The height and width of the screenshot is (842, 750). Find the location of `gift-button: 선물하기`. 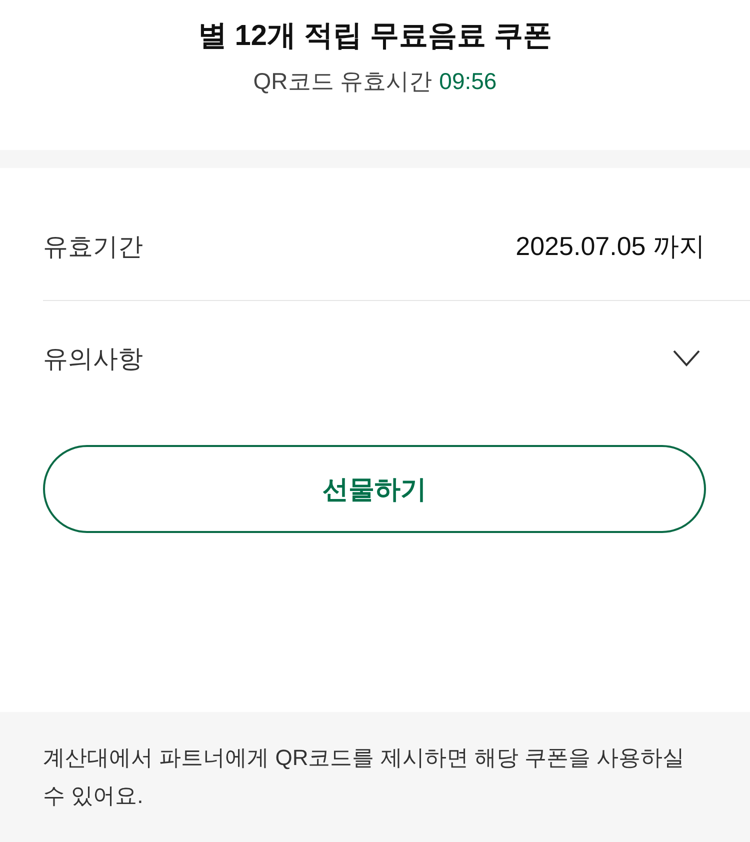

gift-button: 선물하기 is located at coordinates (374, 489).